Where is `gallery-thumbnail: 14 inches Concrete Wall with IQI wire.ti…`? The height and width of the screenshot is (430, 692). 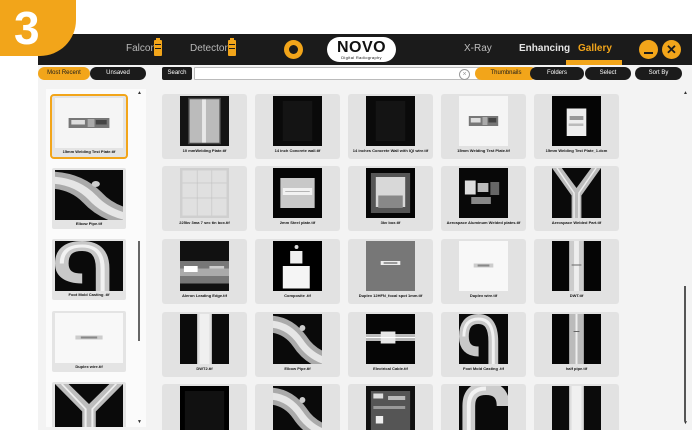
gallery-thumbnail: 14 inches Concrete Wall with IQI wire.ti… is located at coordinates (390, 126).